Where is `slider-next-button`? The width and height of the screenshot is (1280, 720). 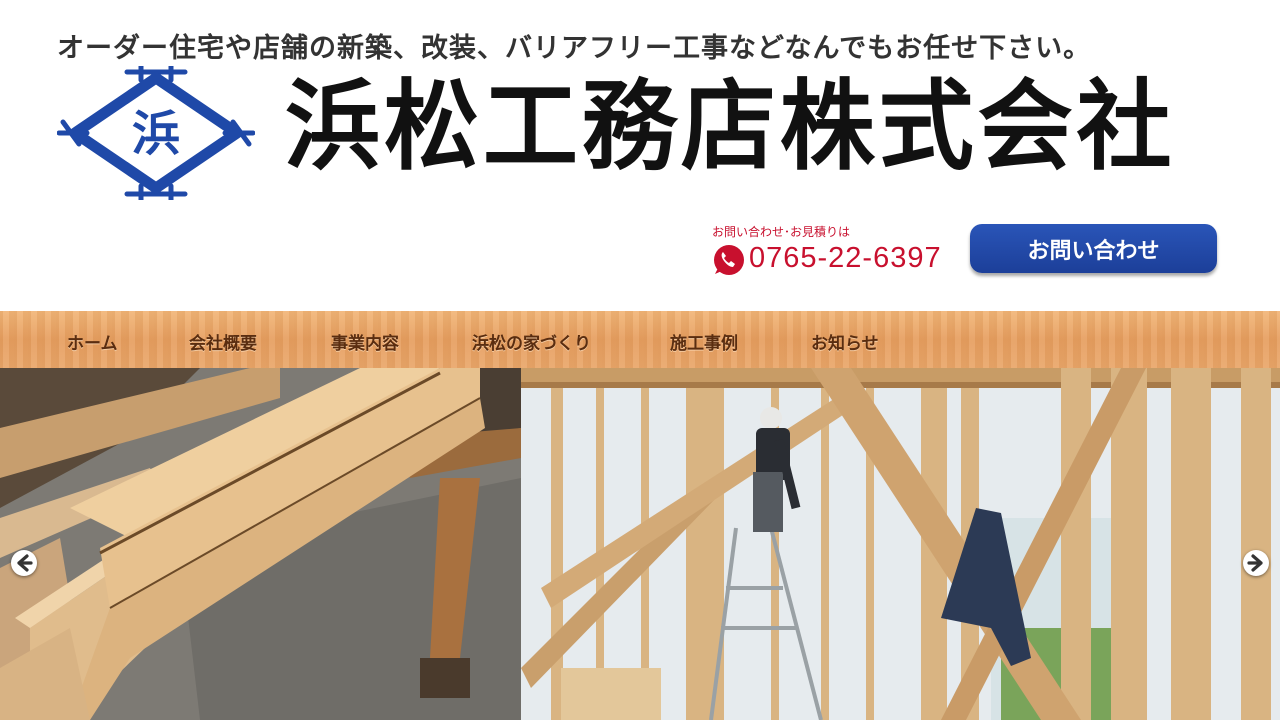 slider-next-button is located at coordinates (1256, 563).